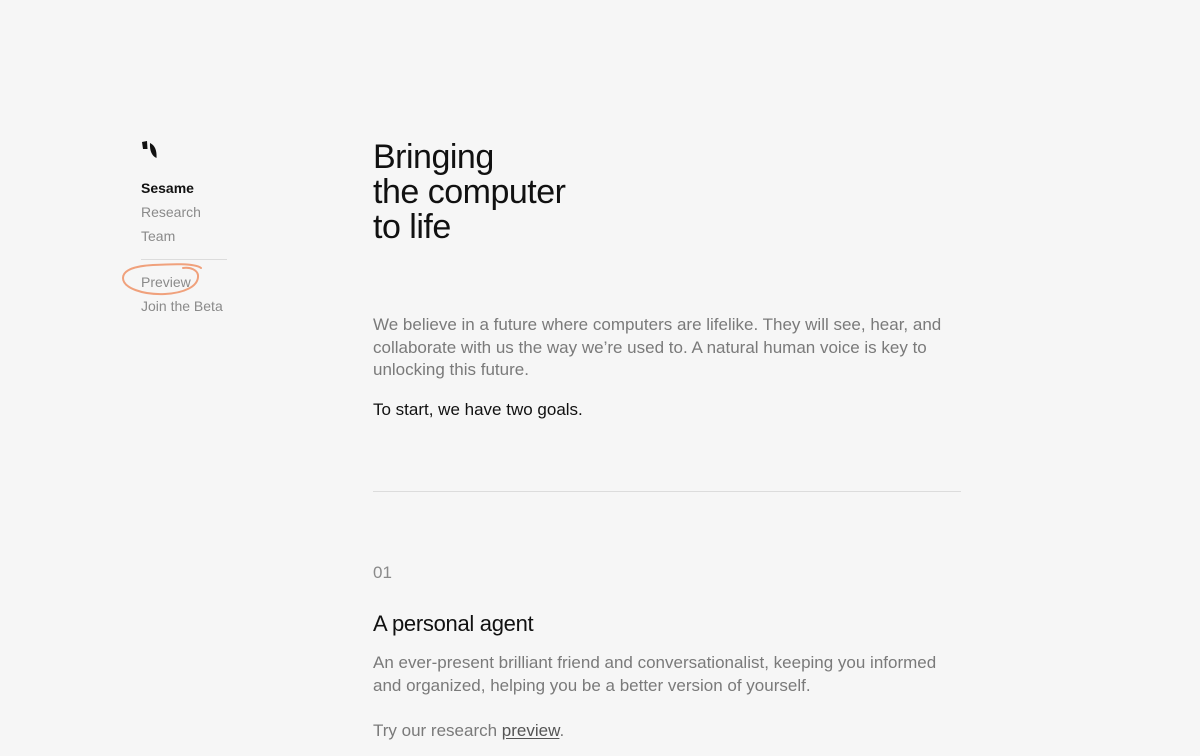 This screenshot has height=756, width=1200. I want to click on research-preview-cta: Try our research preview., so click(468, 731).